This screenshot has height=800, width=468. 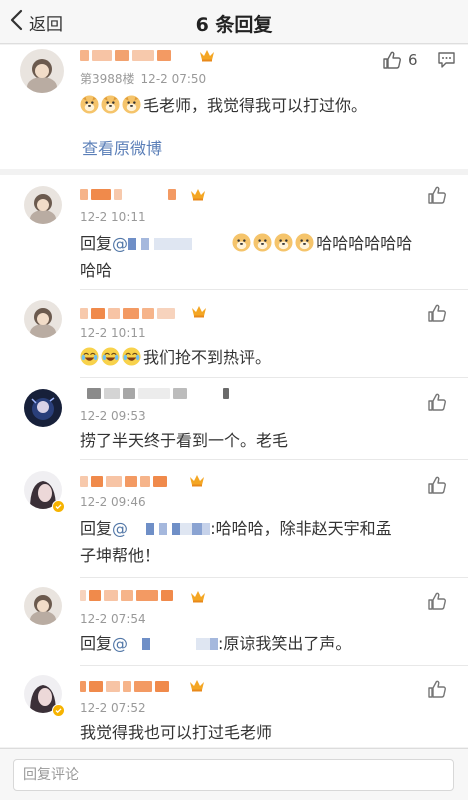 What do you see at coordinates (184, 440) in the screenshot?
I see `reply-text: 捞了半天终于看到一个。老毛` at bounding box center [184, 440].